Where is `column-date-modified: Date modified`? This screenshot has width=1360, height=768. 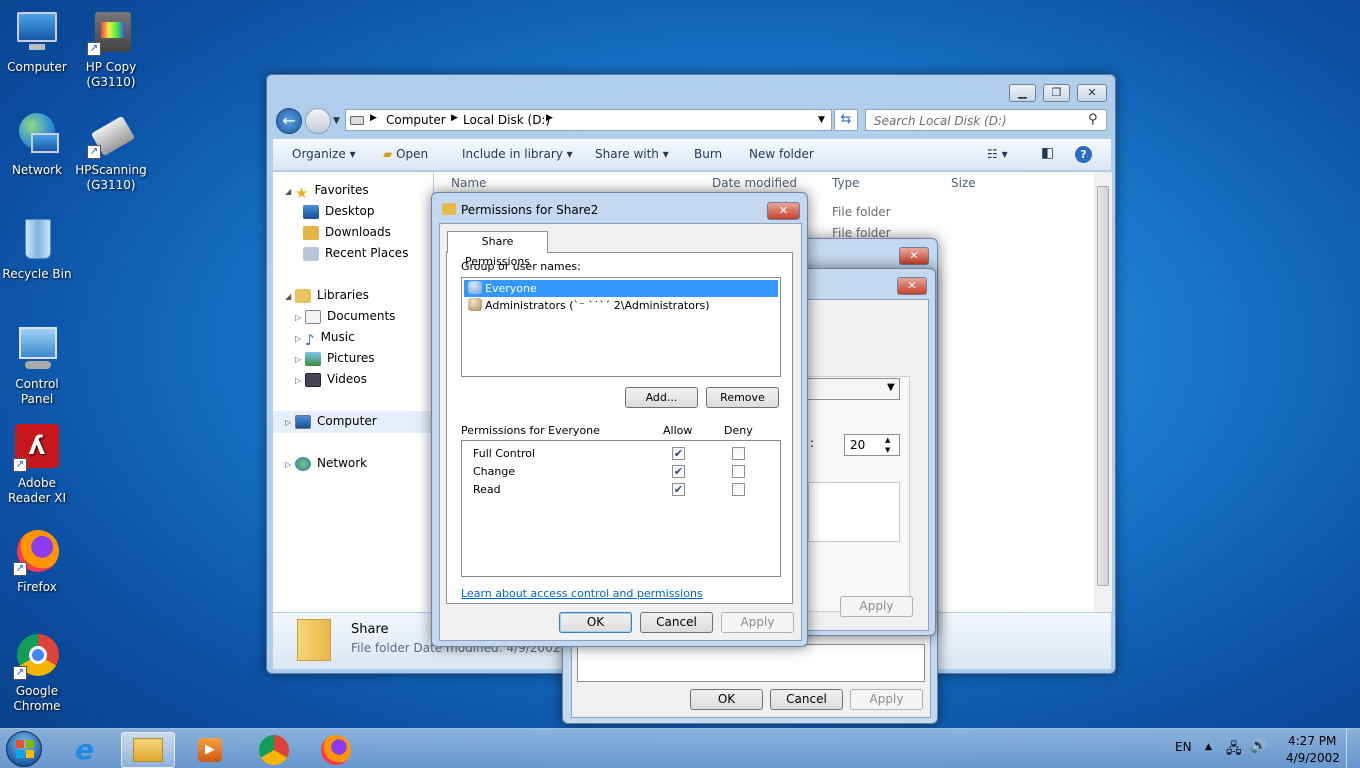 column-date-modified: Date modified is located at coordinates (754, 183).